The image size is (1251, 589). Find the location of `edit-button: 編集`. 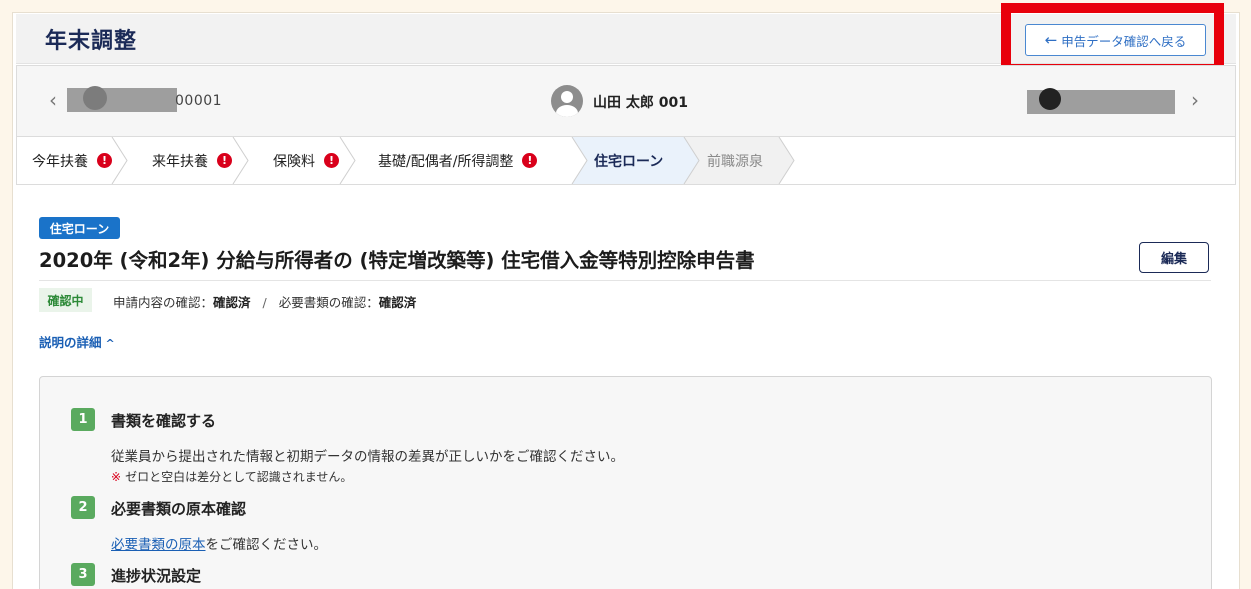

edit-button: 編集 is located at coordinates (1174, 257).